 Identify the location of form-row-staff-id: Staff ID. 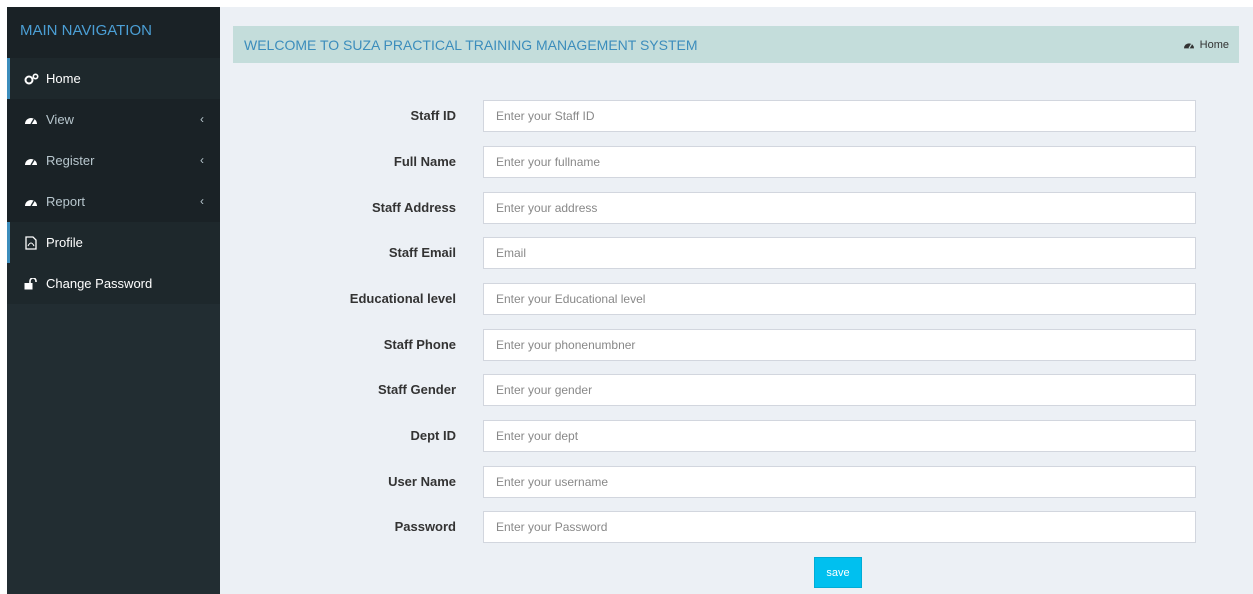
(736, 116).